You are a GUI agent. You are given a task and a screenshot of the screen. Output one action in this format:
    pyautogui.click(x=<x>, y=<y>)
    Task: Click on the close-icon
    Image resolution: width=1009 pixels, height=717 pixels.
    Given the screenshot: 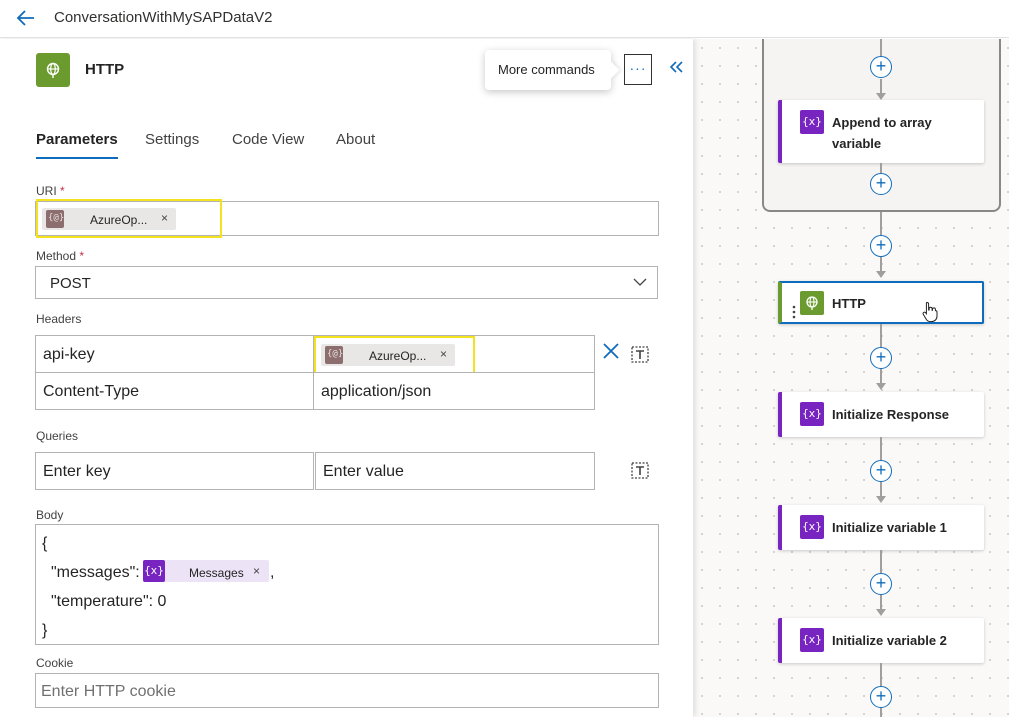 What is the action you would take?
    pyautogui.click(x=611, y=351)
    